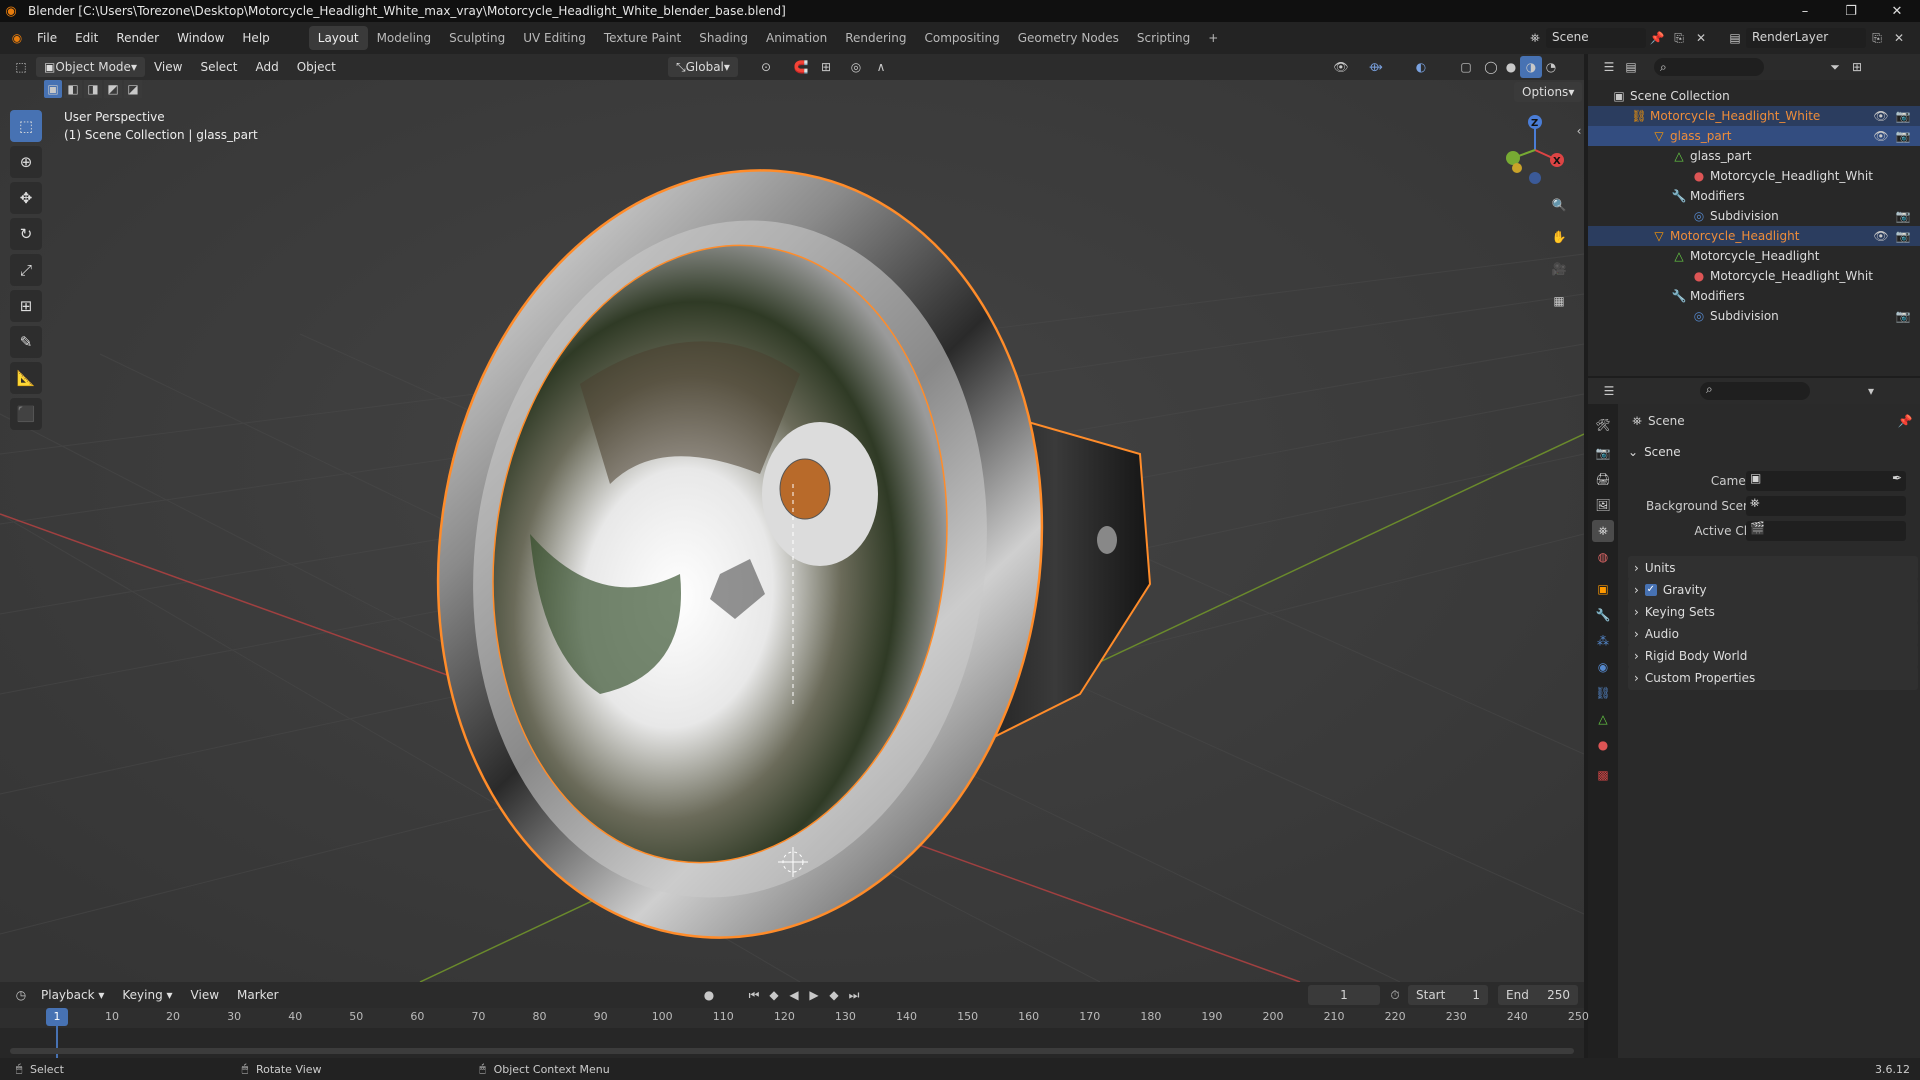  I want to click on section-gravity: › ✓ Gravity, so click(1773, 590).